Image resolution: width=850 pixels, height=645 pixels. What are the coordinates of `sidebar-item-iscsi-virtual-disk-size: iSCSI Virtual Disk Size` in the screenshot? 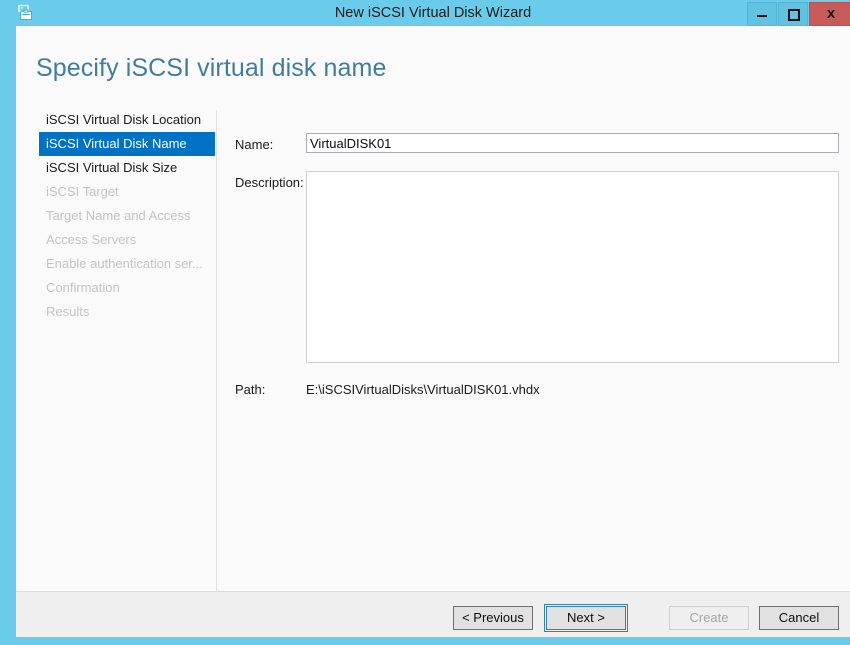 It's located at (123, 168).